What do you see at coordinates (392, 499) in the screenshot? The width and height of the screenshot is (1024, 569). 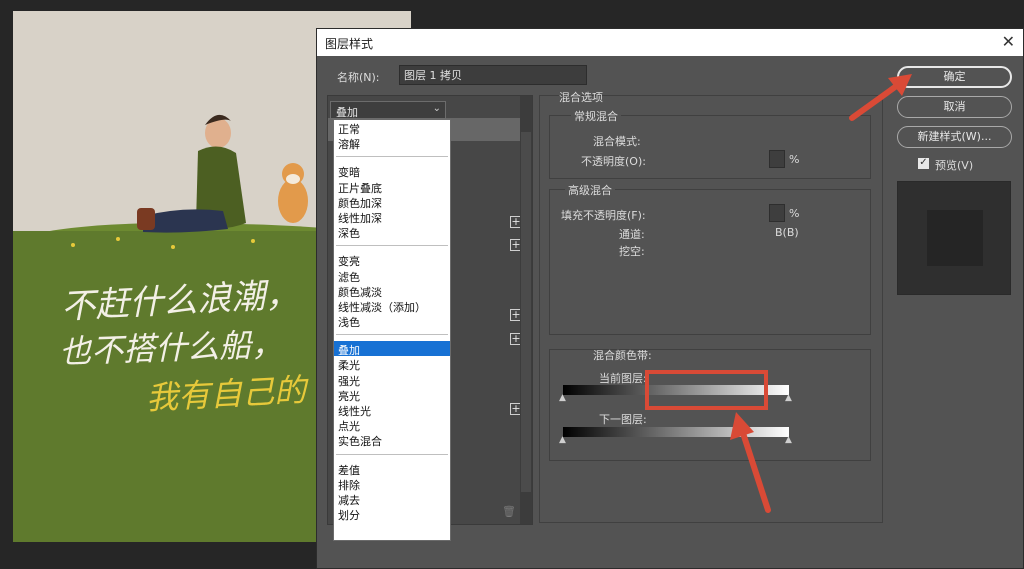 I see `blend-mode-option: 减去` at bounding box center [392, 499].